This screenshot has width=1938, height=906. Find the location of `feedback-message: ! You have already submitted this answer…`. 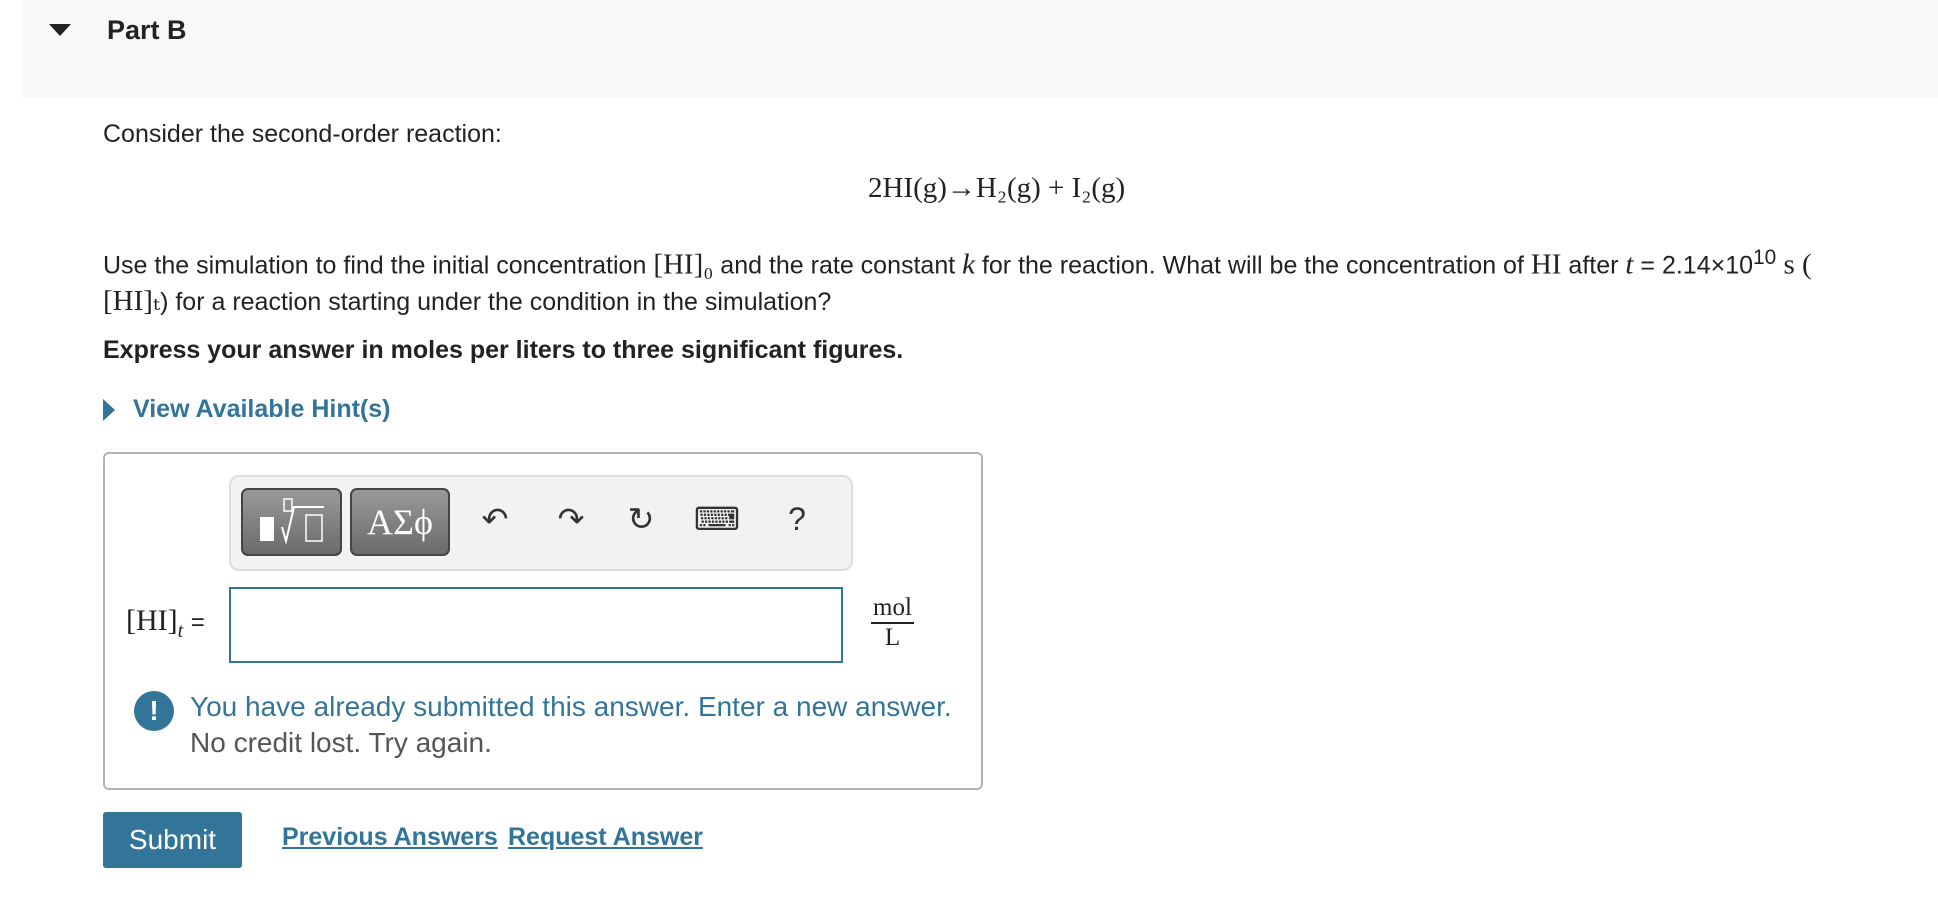

feedback-message: ! You have already submitted this answer… is located at coordinates (543, 725).